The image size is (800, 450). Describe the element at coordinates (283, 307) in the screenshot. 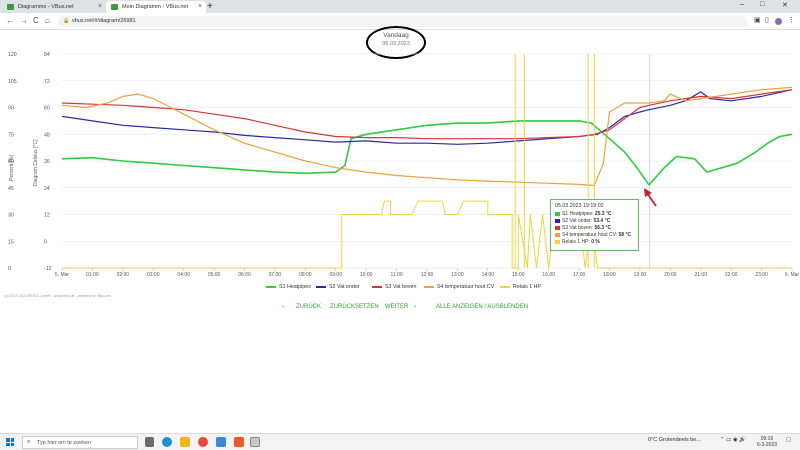

I see `prev-arrow-icon: ‹` at that location.